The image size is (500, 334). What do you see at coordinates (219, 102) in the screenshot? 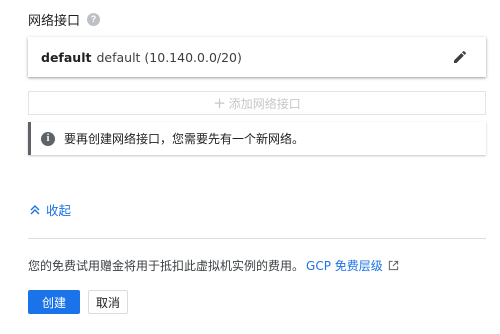
I see `plus-icon: +` at bounding box center [219, 102].